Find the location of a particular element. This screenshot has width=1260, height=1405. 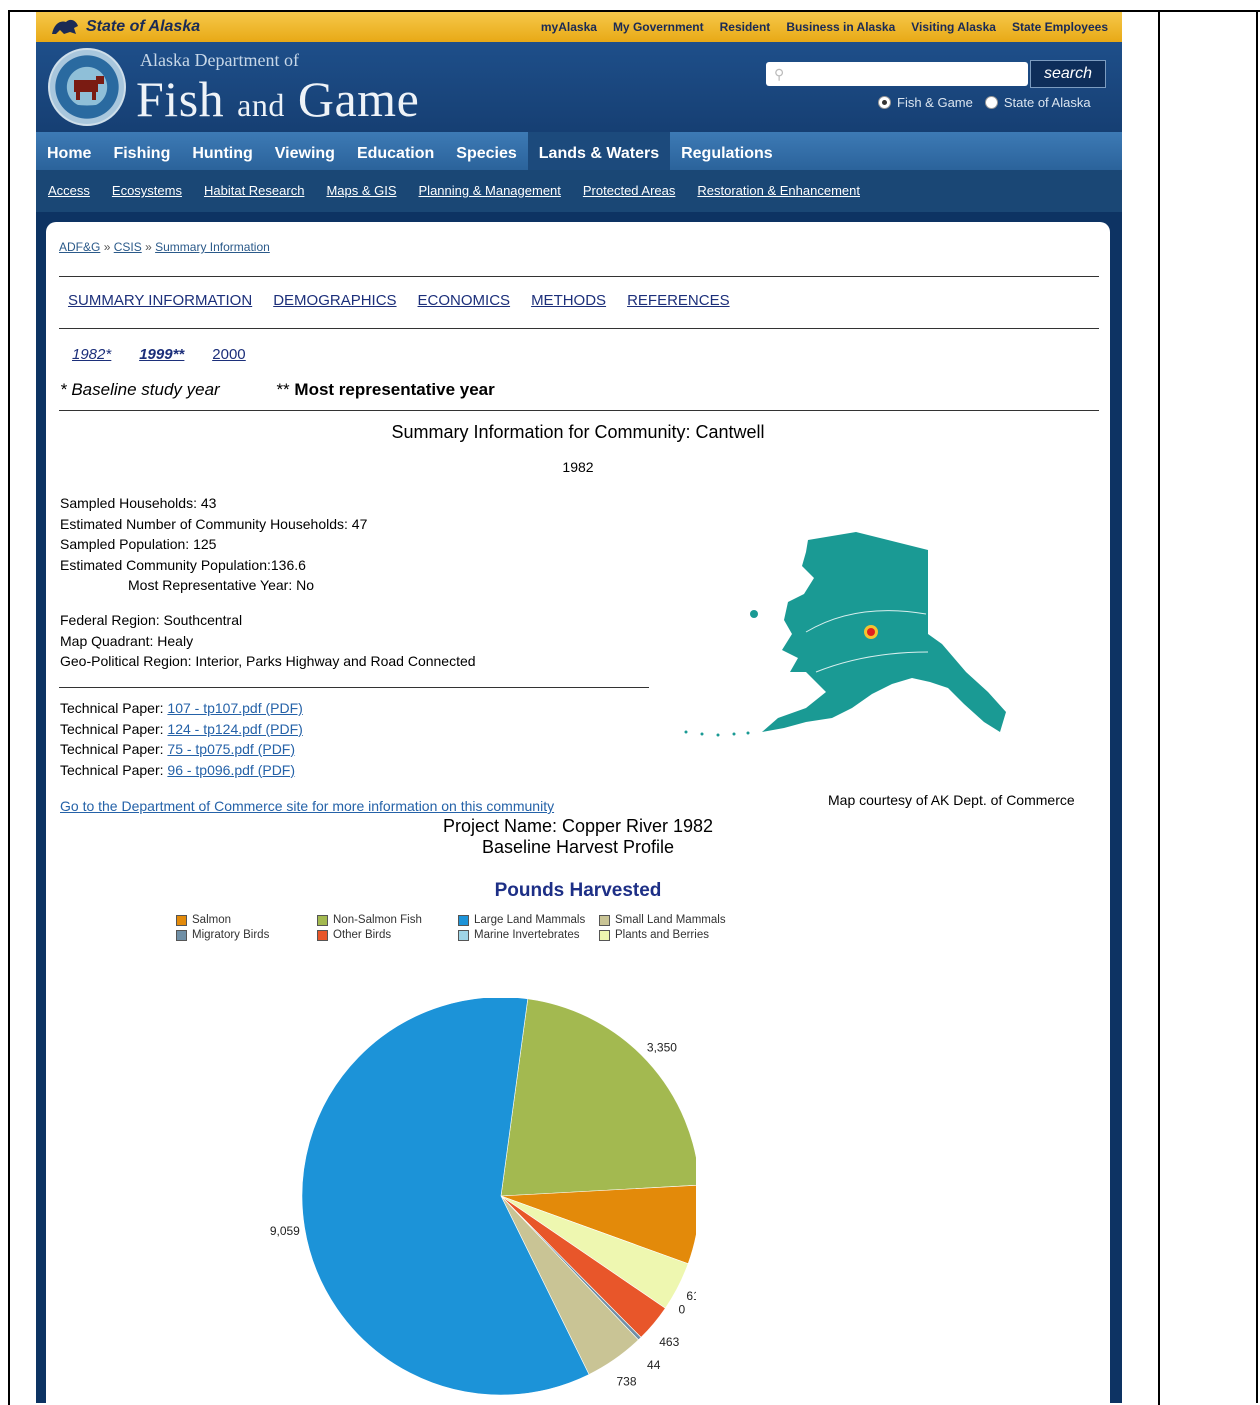

breadcrumb-sep: » is located at coordinates (107, 247).